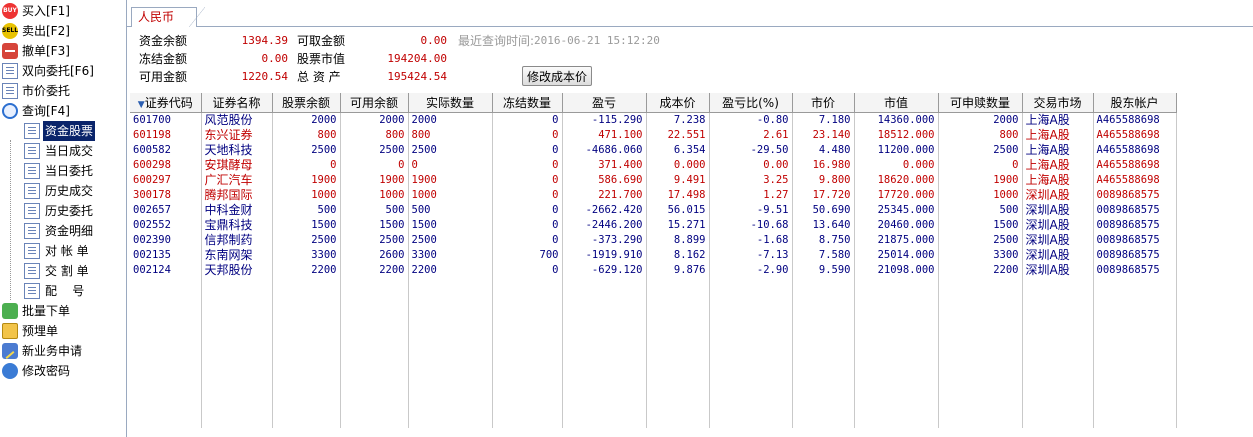 The height and width of the screenshot is (437, 1253). I want to click on cell-market-value: 0.000, so click(896, 165).